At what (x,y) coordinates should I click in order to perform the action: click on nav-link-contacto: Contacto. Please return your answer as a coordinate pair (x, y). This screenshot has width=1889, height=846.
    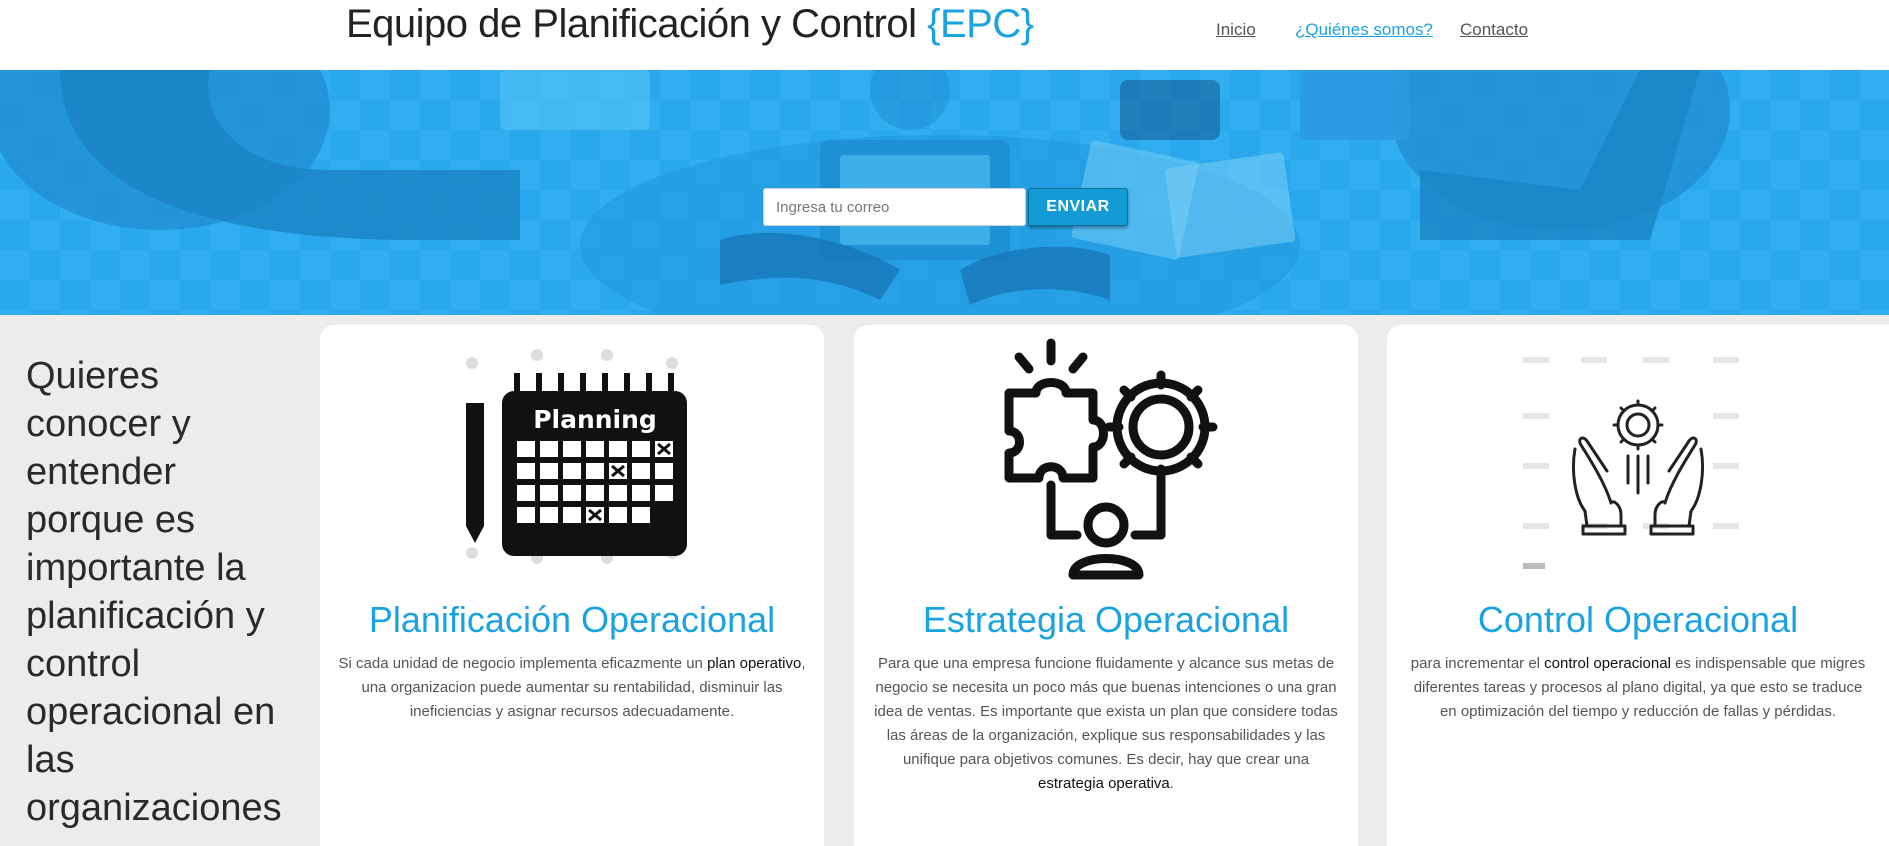
    Looking at the image, I should click on (1494, 30).